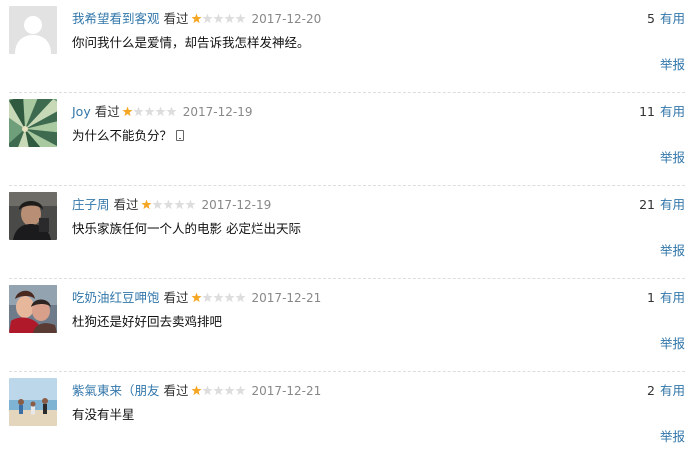  I want to click on comment-text-content: 为什么不能负分？, so click(122, 135).